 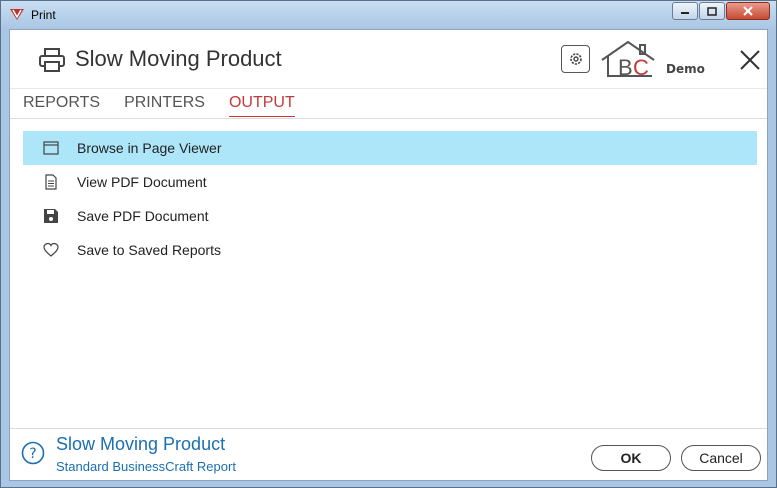 I want to click on dialog-close-button, so click(x=750, y=60).